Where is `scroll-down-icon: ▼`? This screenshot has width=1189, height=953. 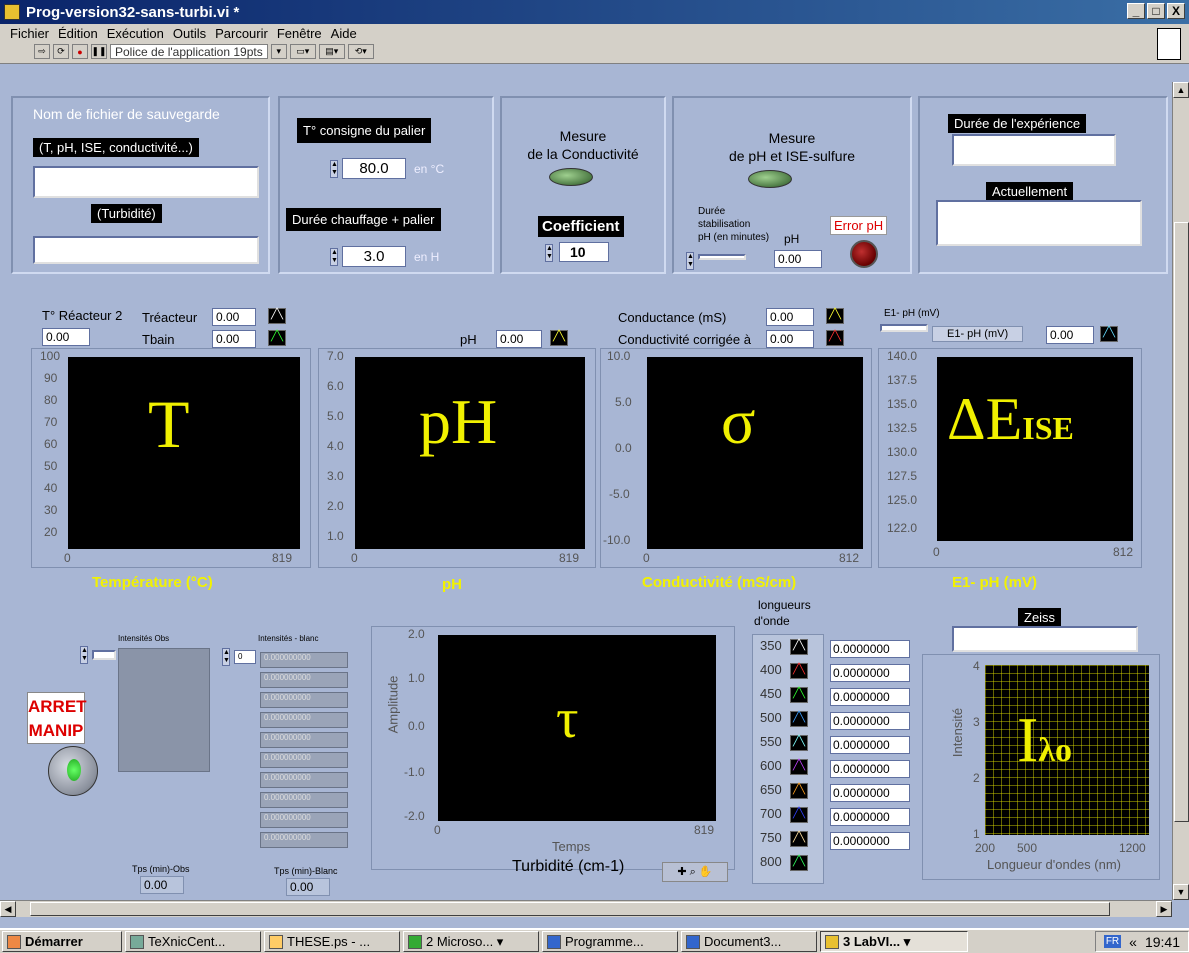 scroll-down-icon: ▼ is located at coordinates (1181, 892).